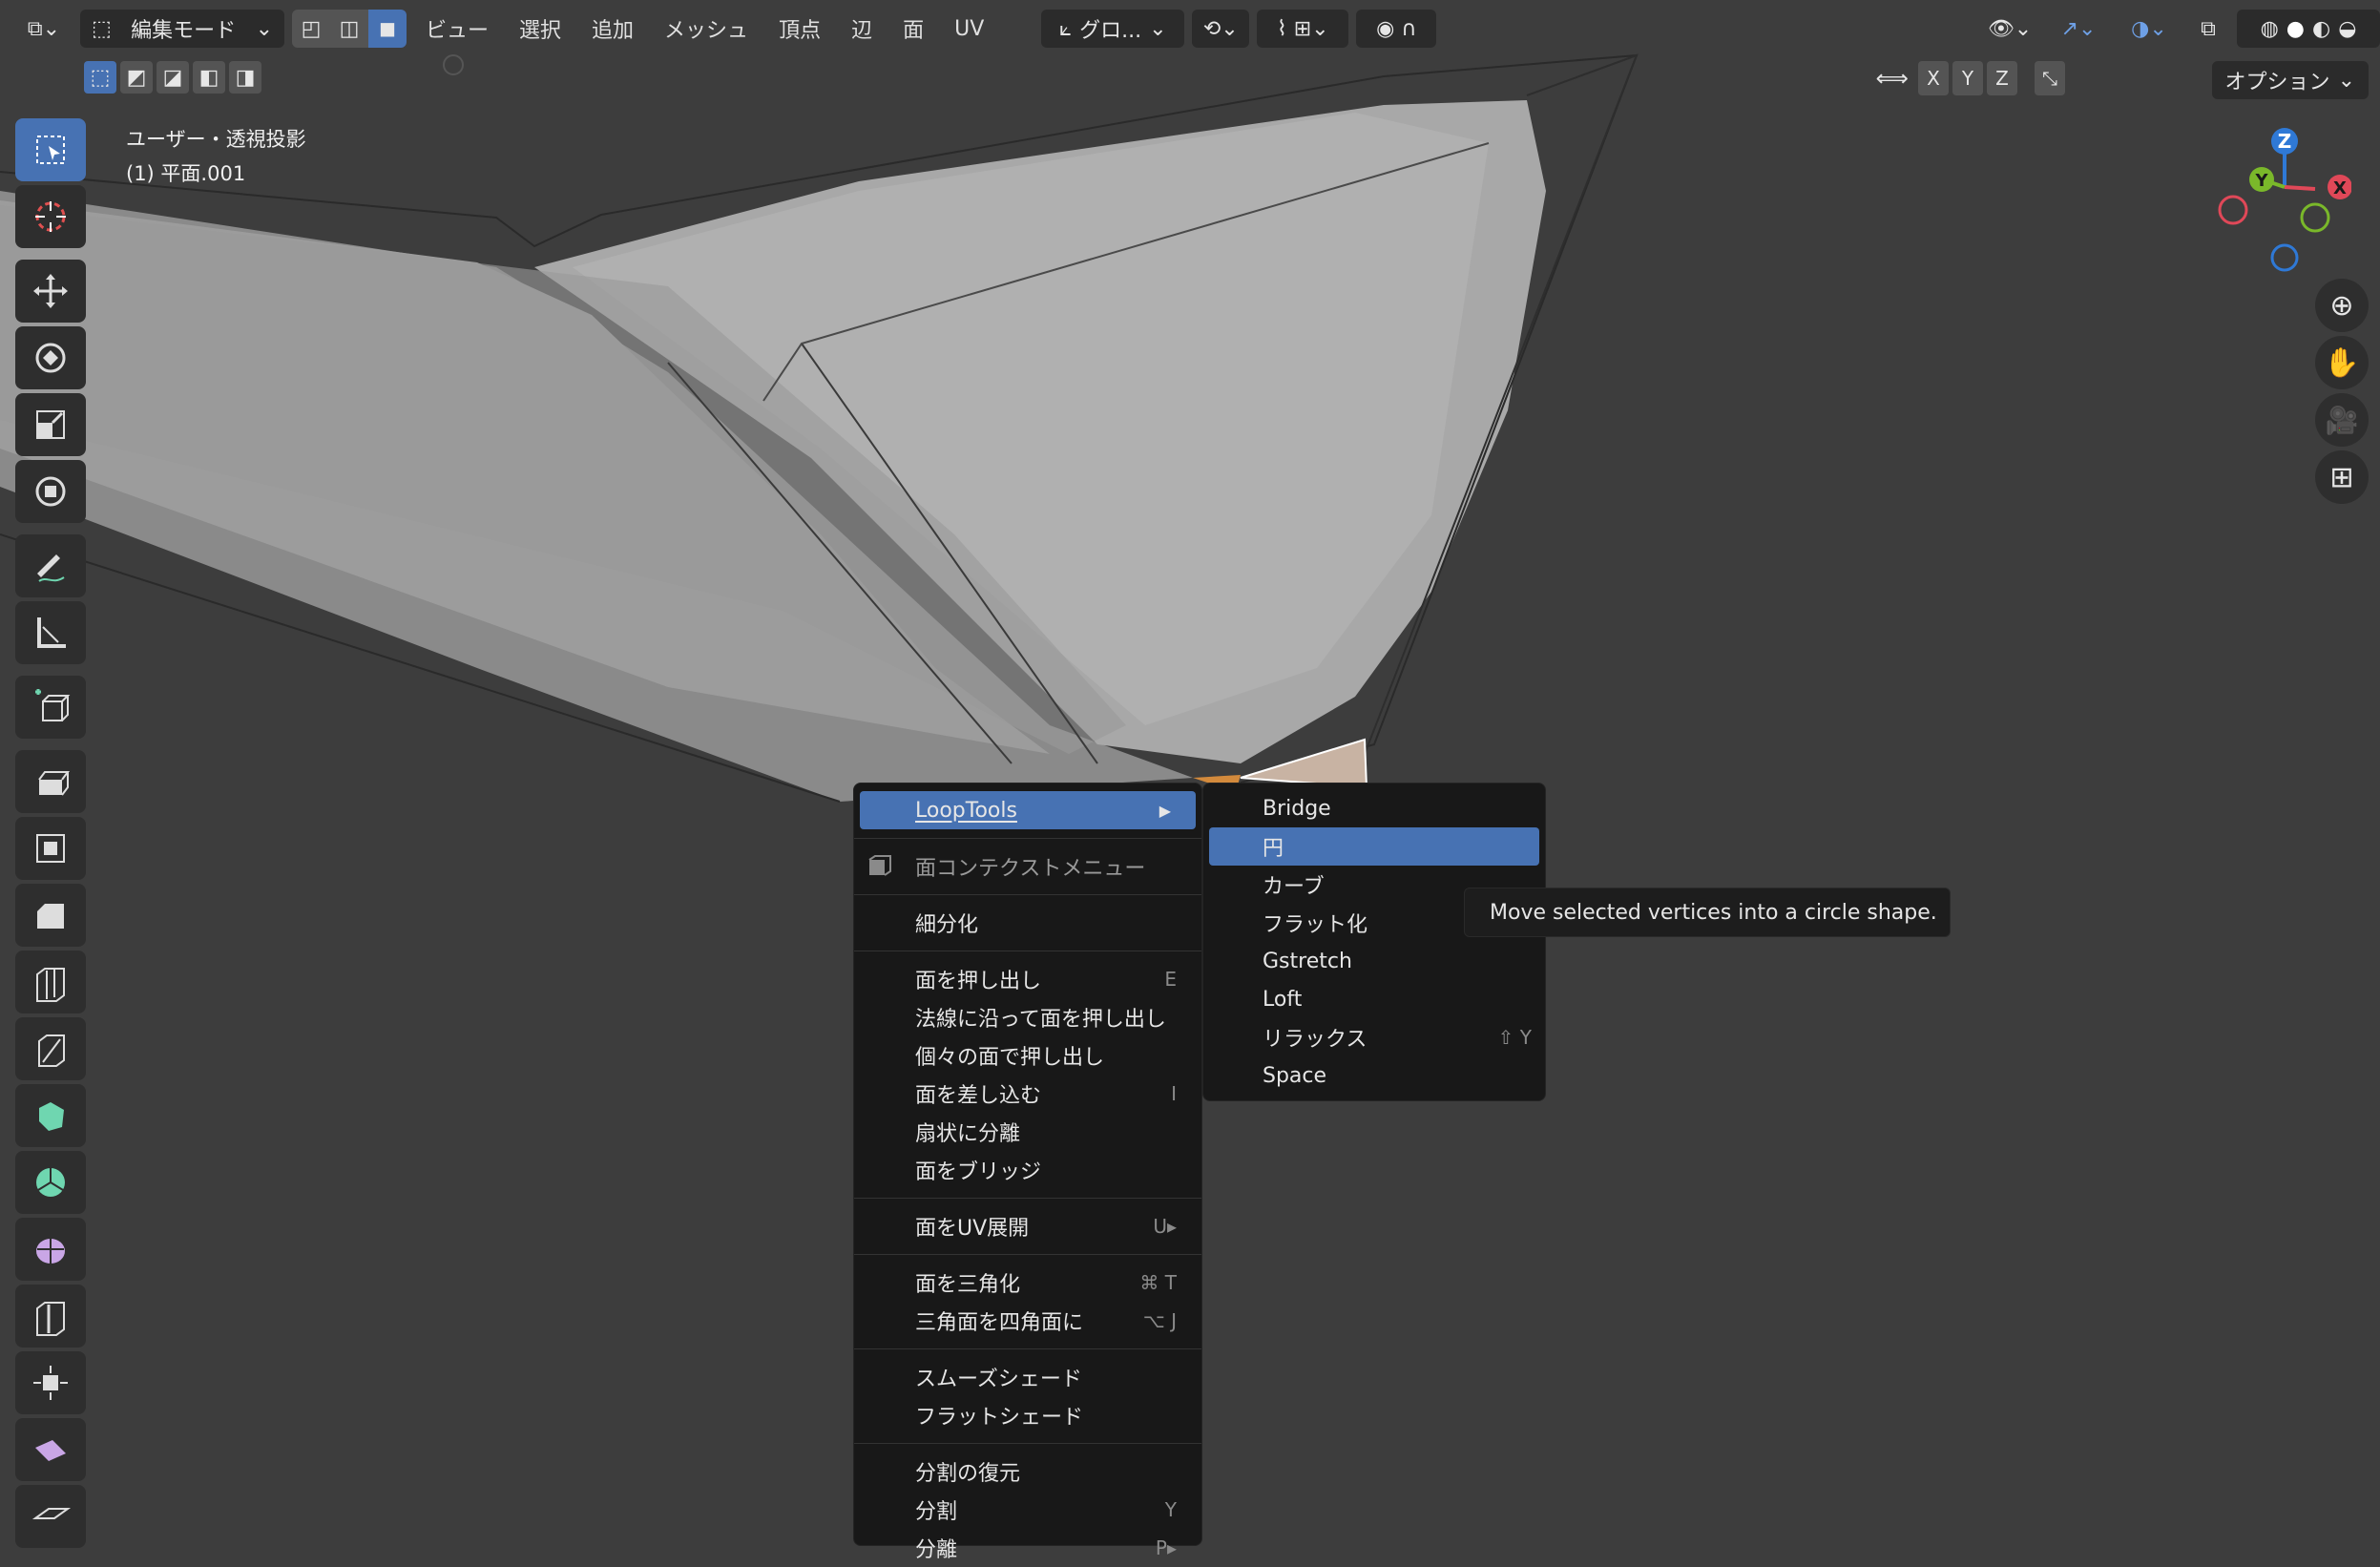 This screenshot has width=2380, height=1567. I want to click on snap-dropdown: ⌇ ⊞⌄, so click(1303, 29).